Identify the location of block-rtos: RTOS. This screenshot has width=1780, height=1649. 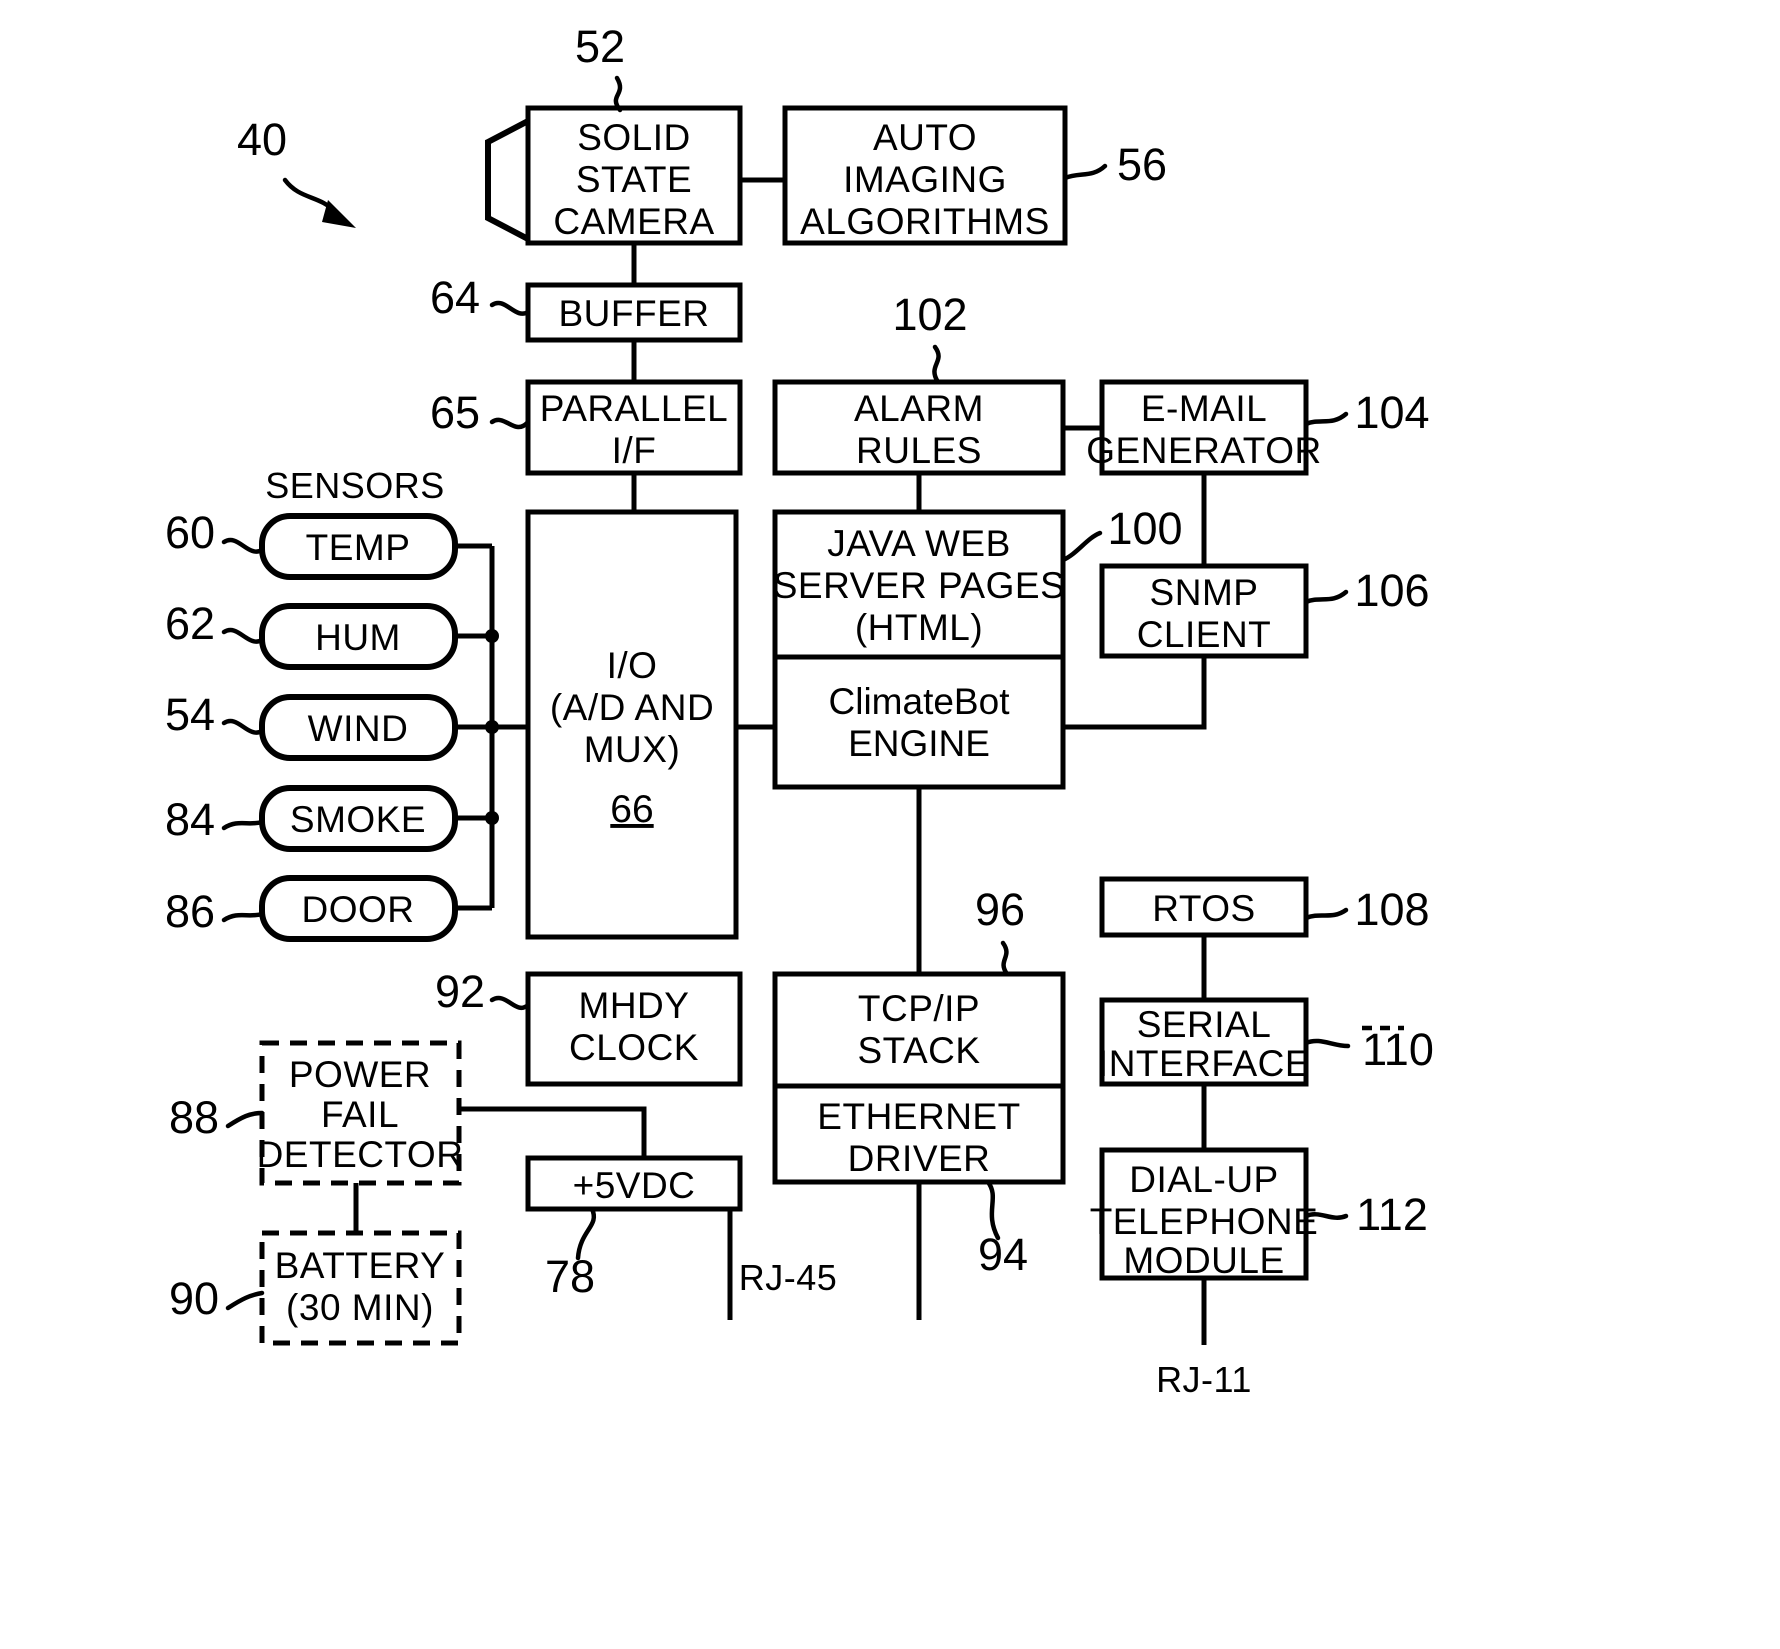
(1204, 907).